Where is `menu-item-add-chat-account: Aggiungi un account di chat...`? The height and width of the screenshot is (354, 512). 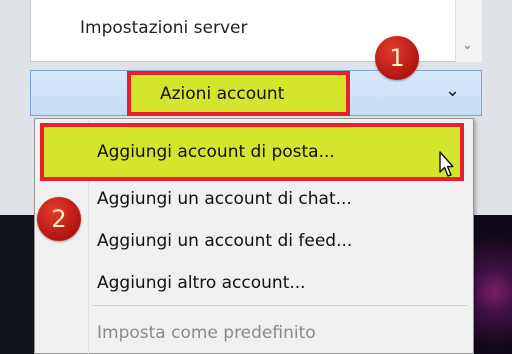 menu-item-add-chat-account: Aggiungi un account di chat... is located at coordinates (224, 199).